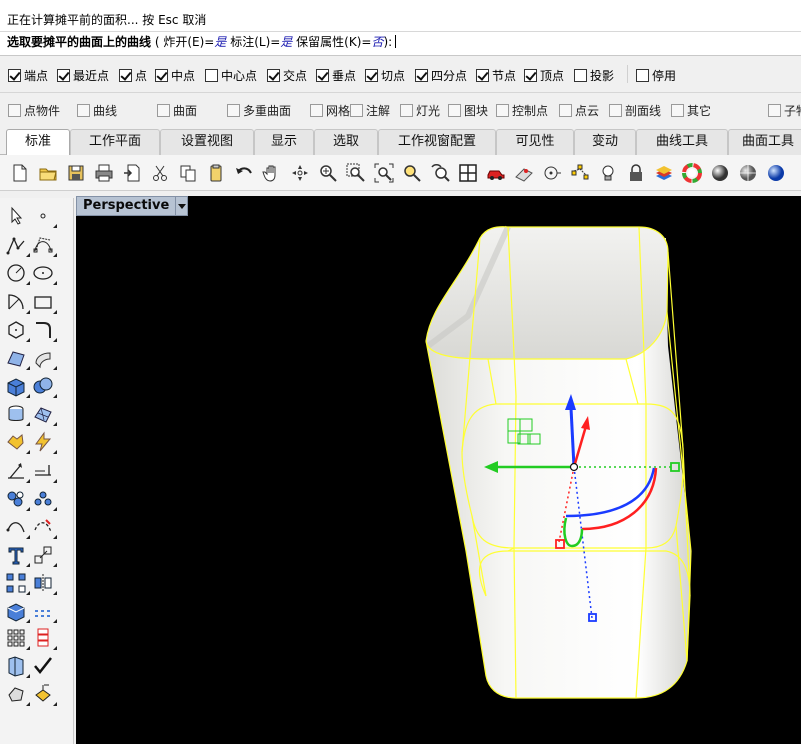  I want to click on tab-surface-tools: 曲面工具, so click(764, 142).